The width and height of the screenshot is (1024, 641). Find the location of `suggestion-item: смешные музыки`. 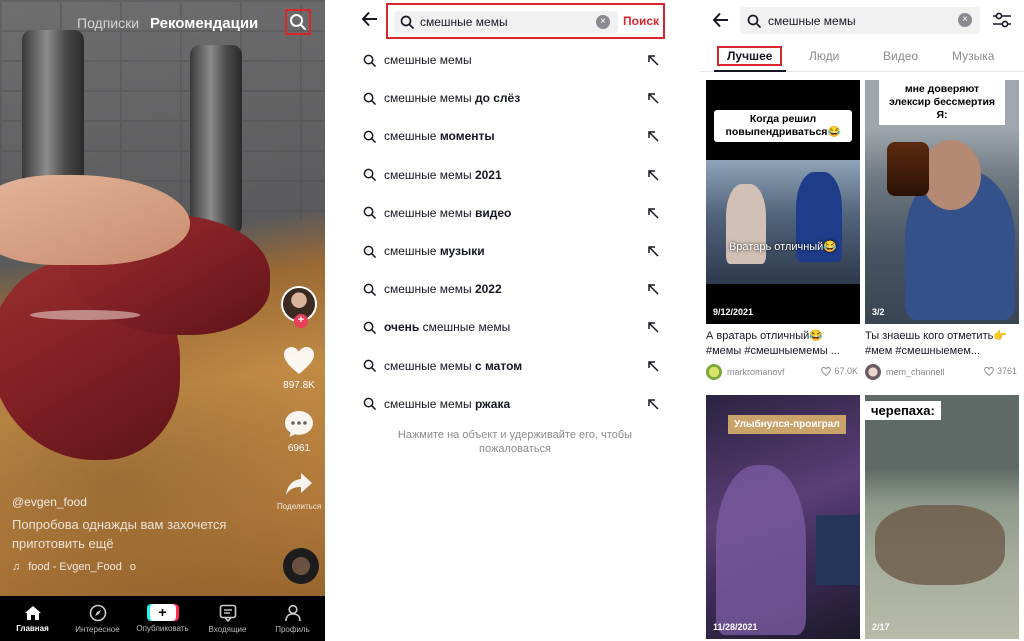

suggestion-item: смешные музыки is located at coordinates (510, 251).